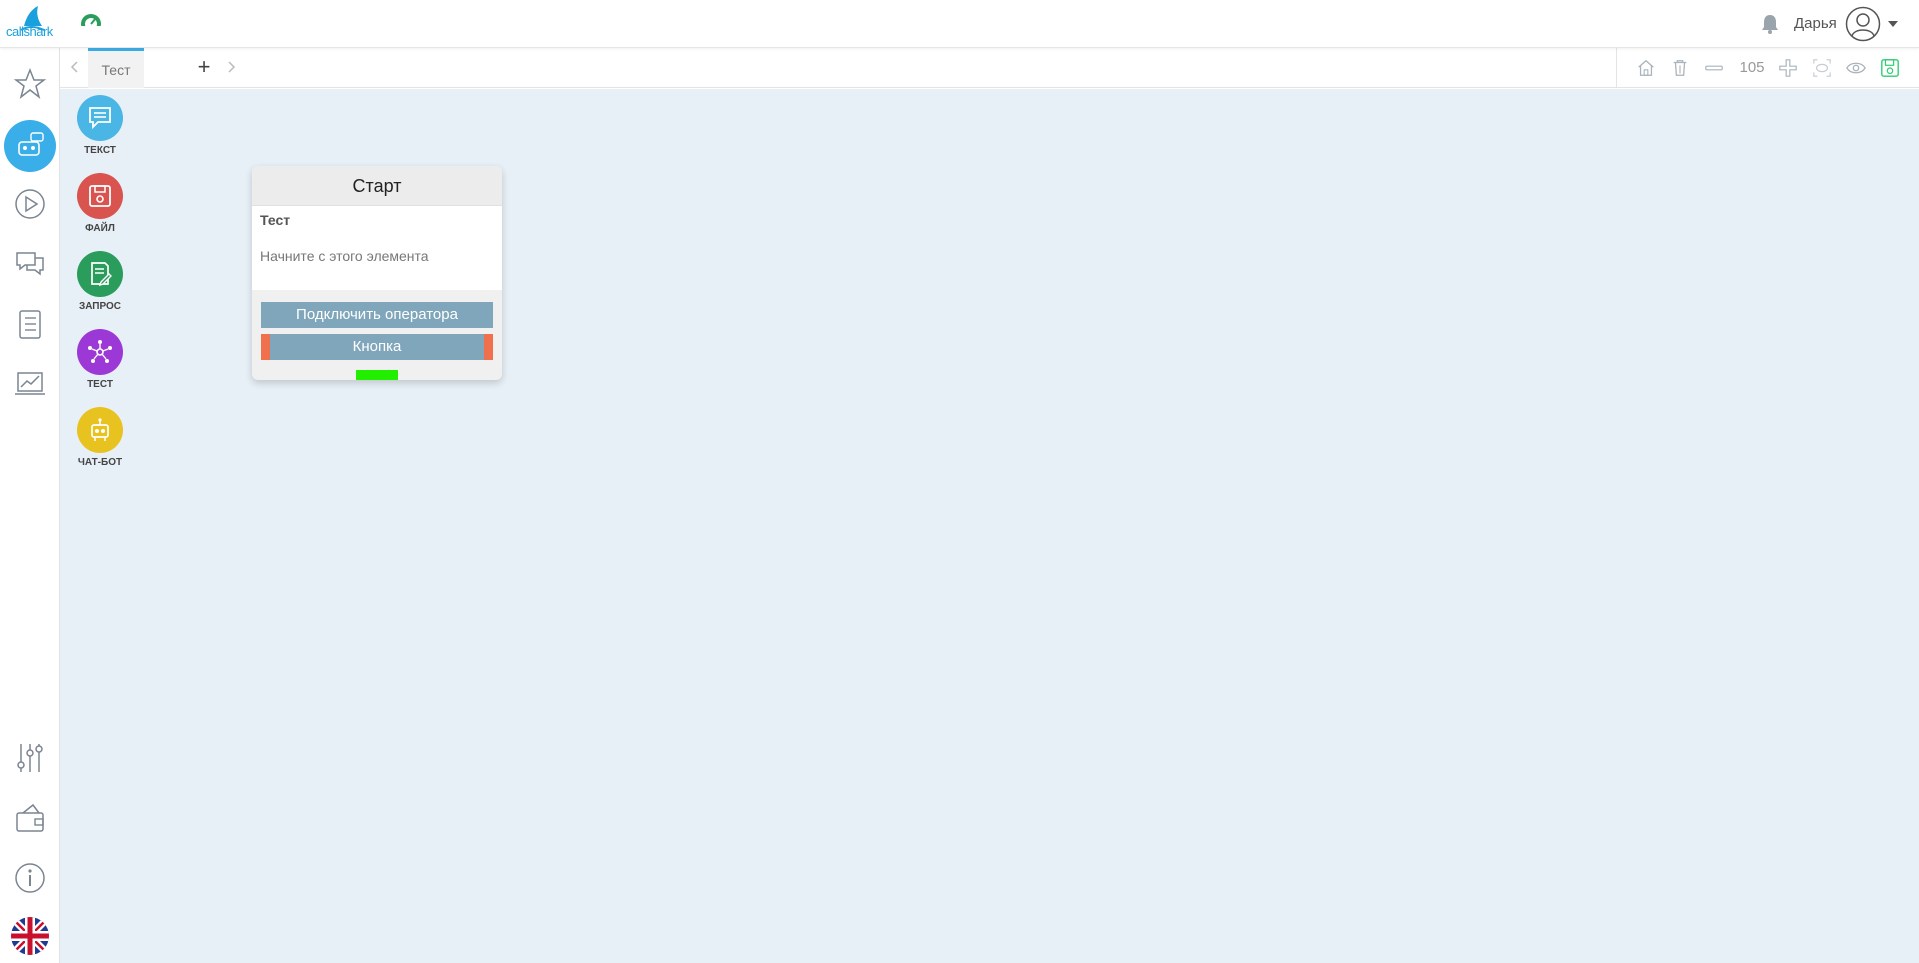 Image resolution: width=1919 pixels, height=963 pixels. I want to click on node-header: Старт, so click(377, 186).